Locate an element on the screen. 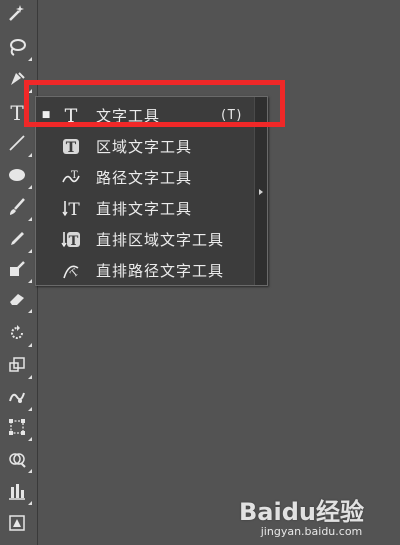 Image resolution: width=400 pixels, height=545 pixels. ellipse-icon is located at coordinates (17, 177).